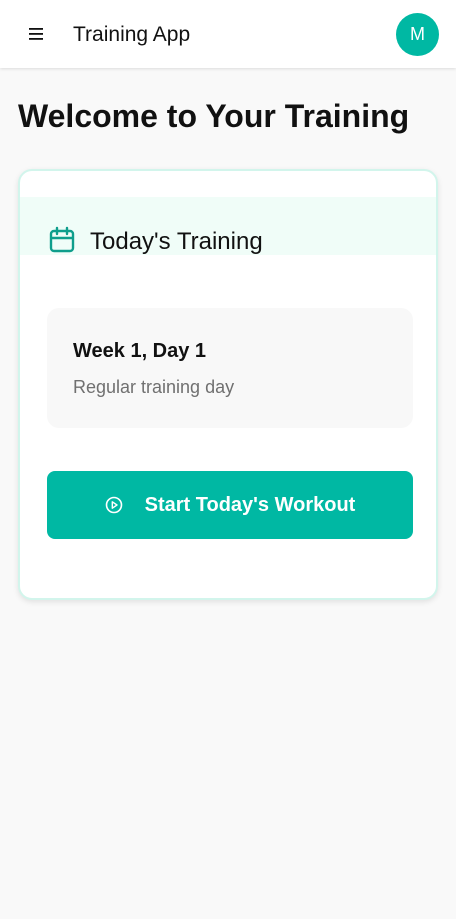 This screenshot has width=456, height=919. Describe the element at coordinates (417, 34) in the screenshot. I see `user-avatar: M` at that location.